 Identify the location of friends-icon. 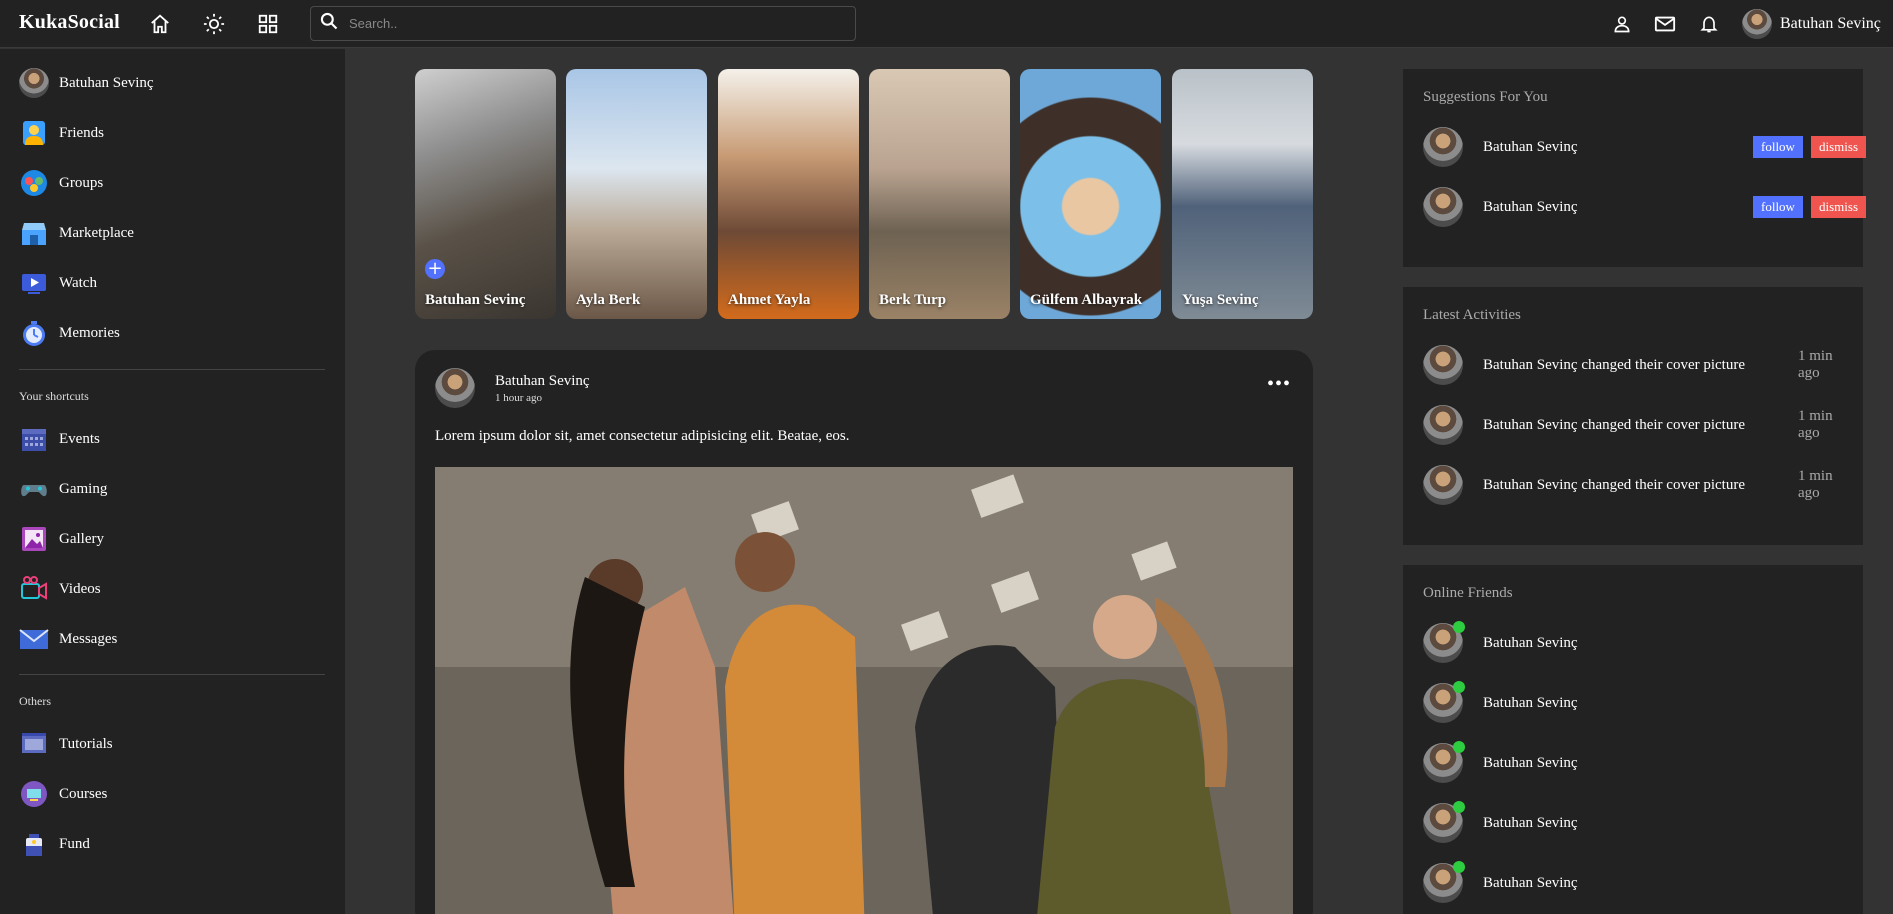
(34, 133).